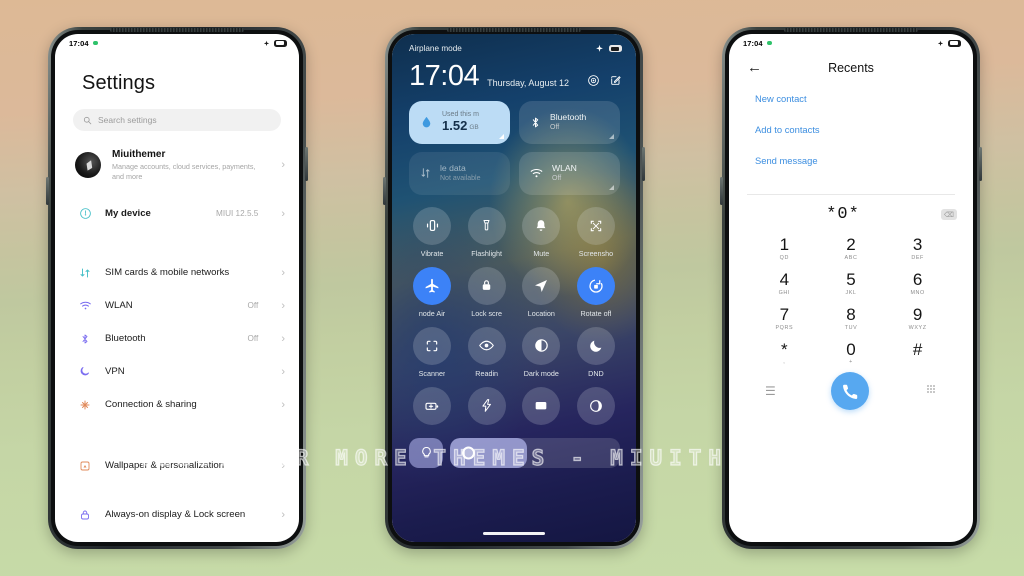 The image size is (1024, 576). I want to click on dialpad-key-hash: #, so click(917, 353).